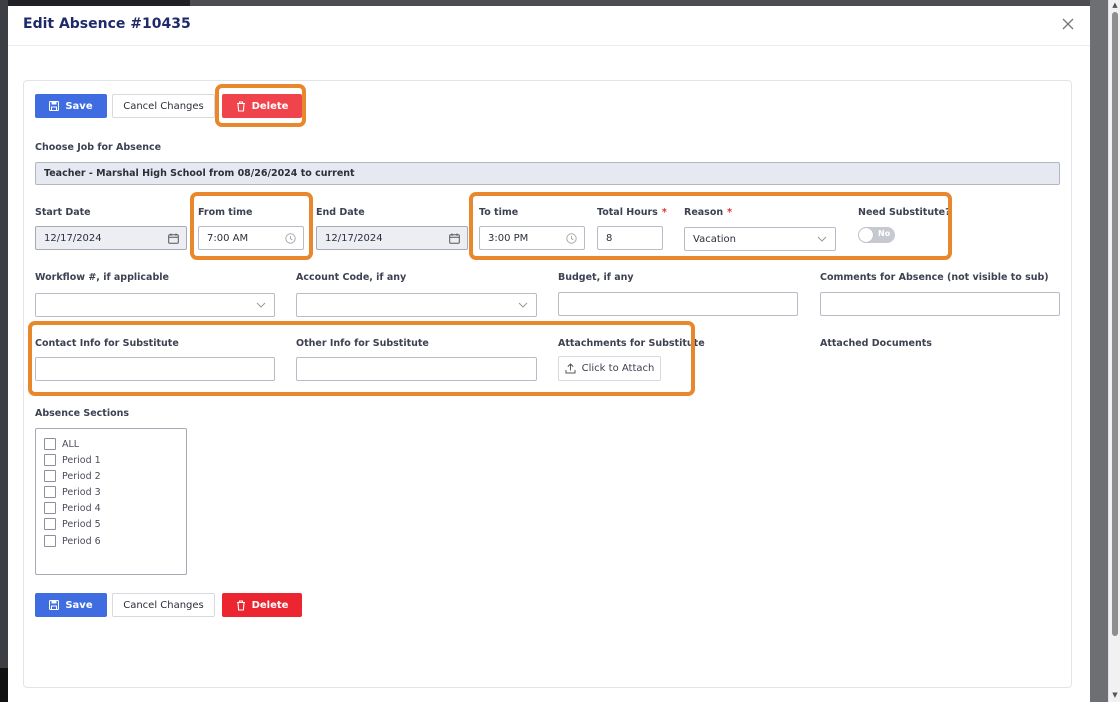  I want to click on delete-button-bottom: Delete, so click(262, 605).